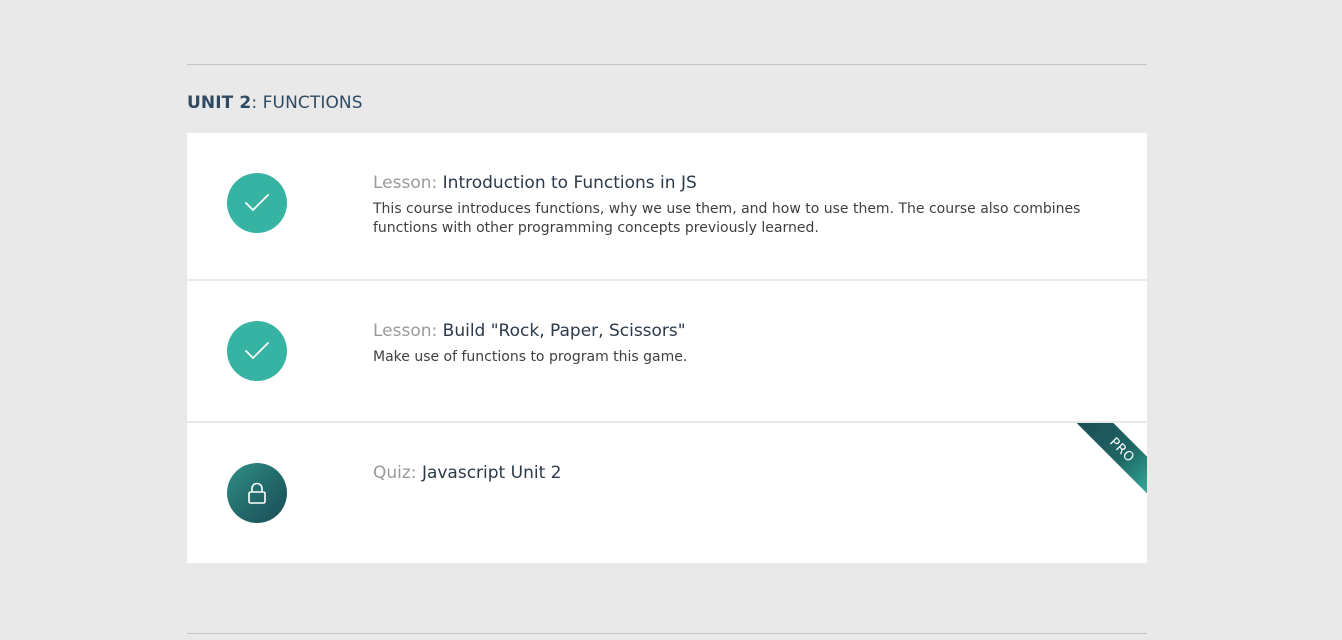 The width and height of the screenshot is (1342, 640). Describe the element at coordinates (569, 183) in the screenshot. I see `lesson-title-text: Introduction to Functions in JS` at that location.